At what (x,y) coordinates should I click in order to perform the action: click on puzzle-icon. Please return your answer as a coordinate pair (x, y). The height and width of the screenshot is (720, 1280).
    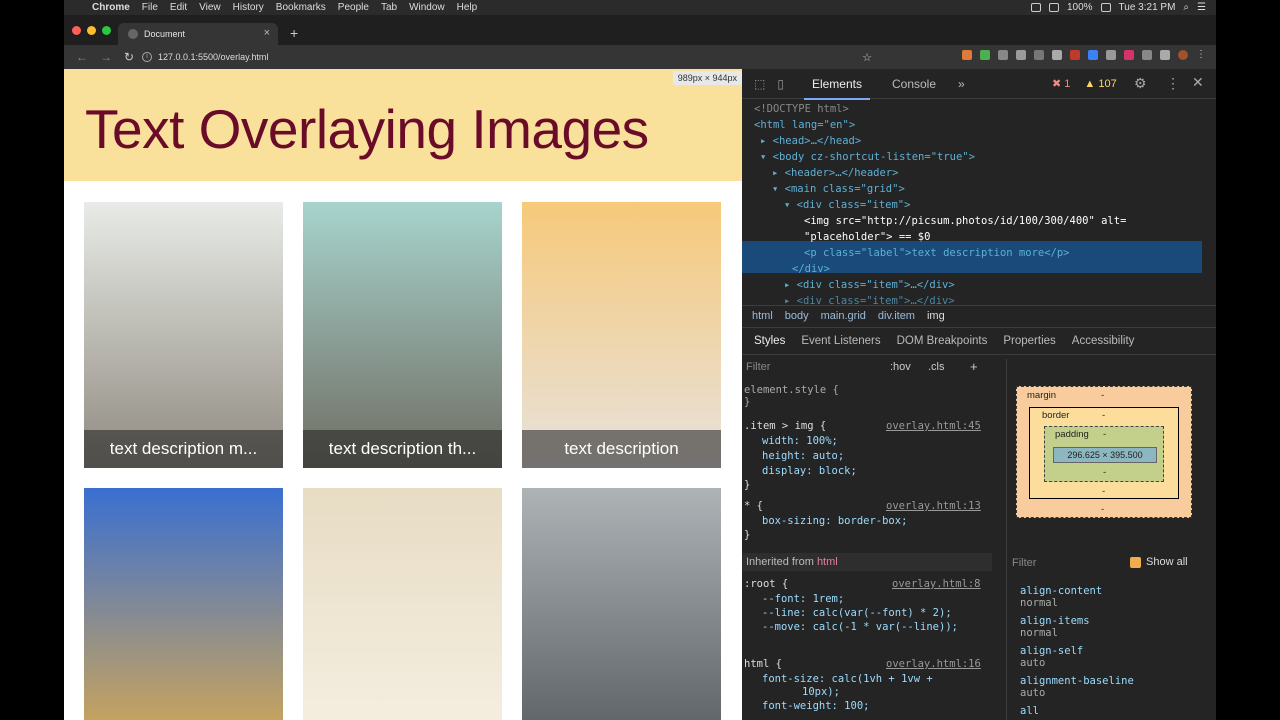
    Looking at the image, I should click on (1165, 55).